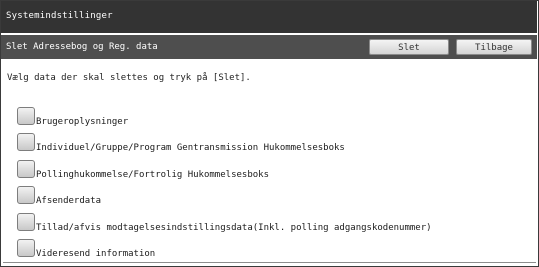 The image size is (539, 267). Describe the element at coordinates (82, 122) in the screenshot. I see `checkbox-label: Brugeroplysninger` at that location.